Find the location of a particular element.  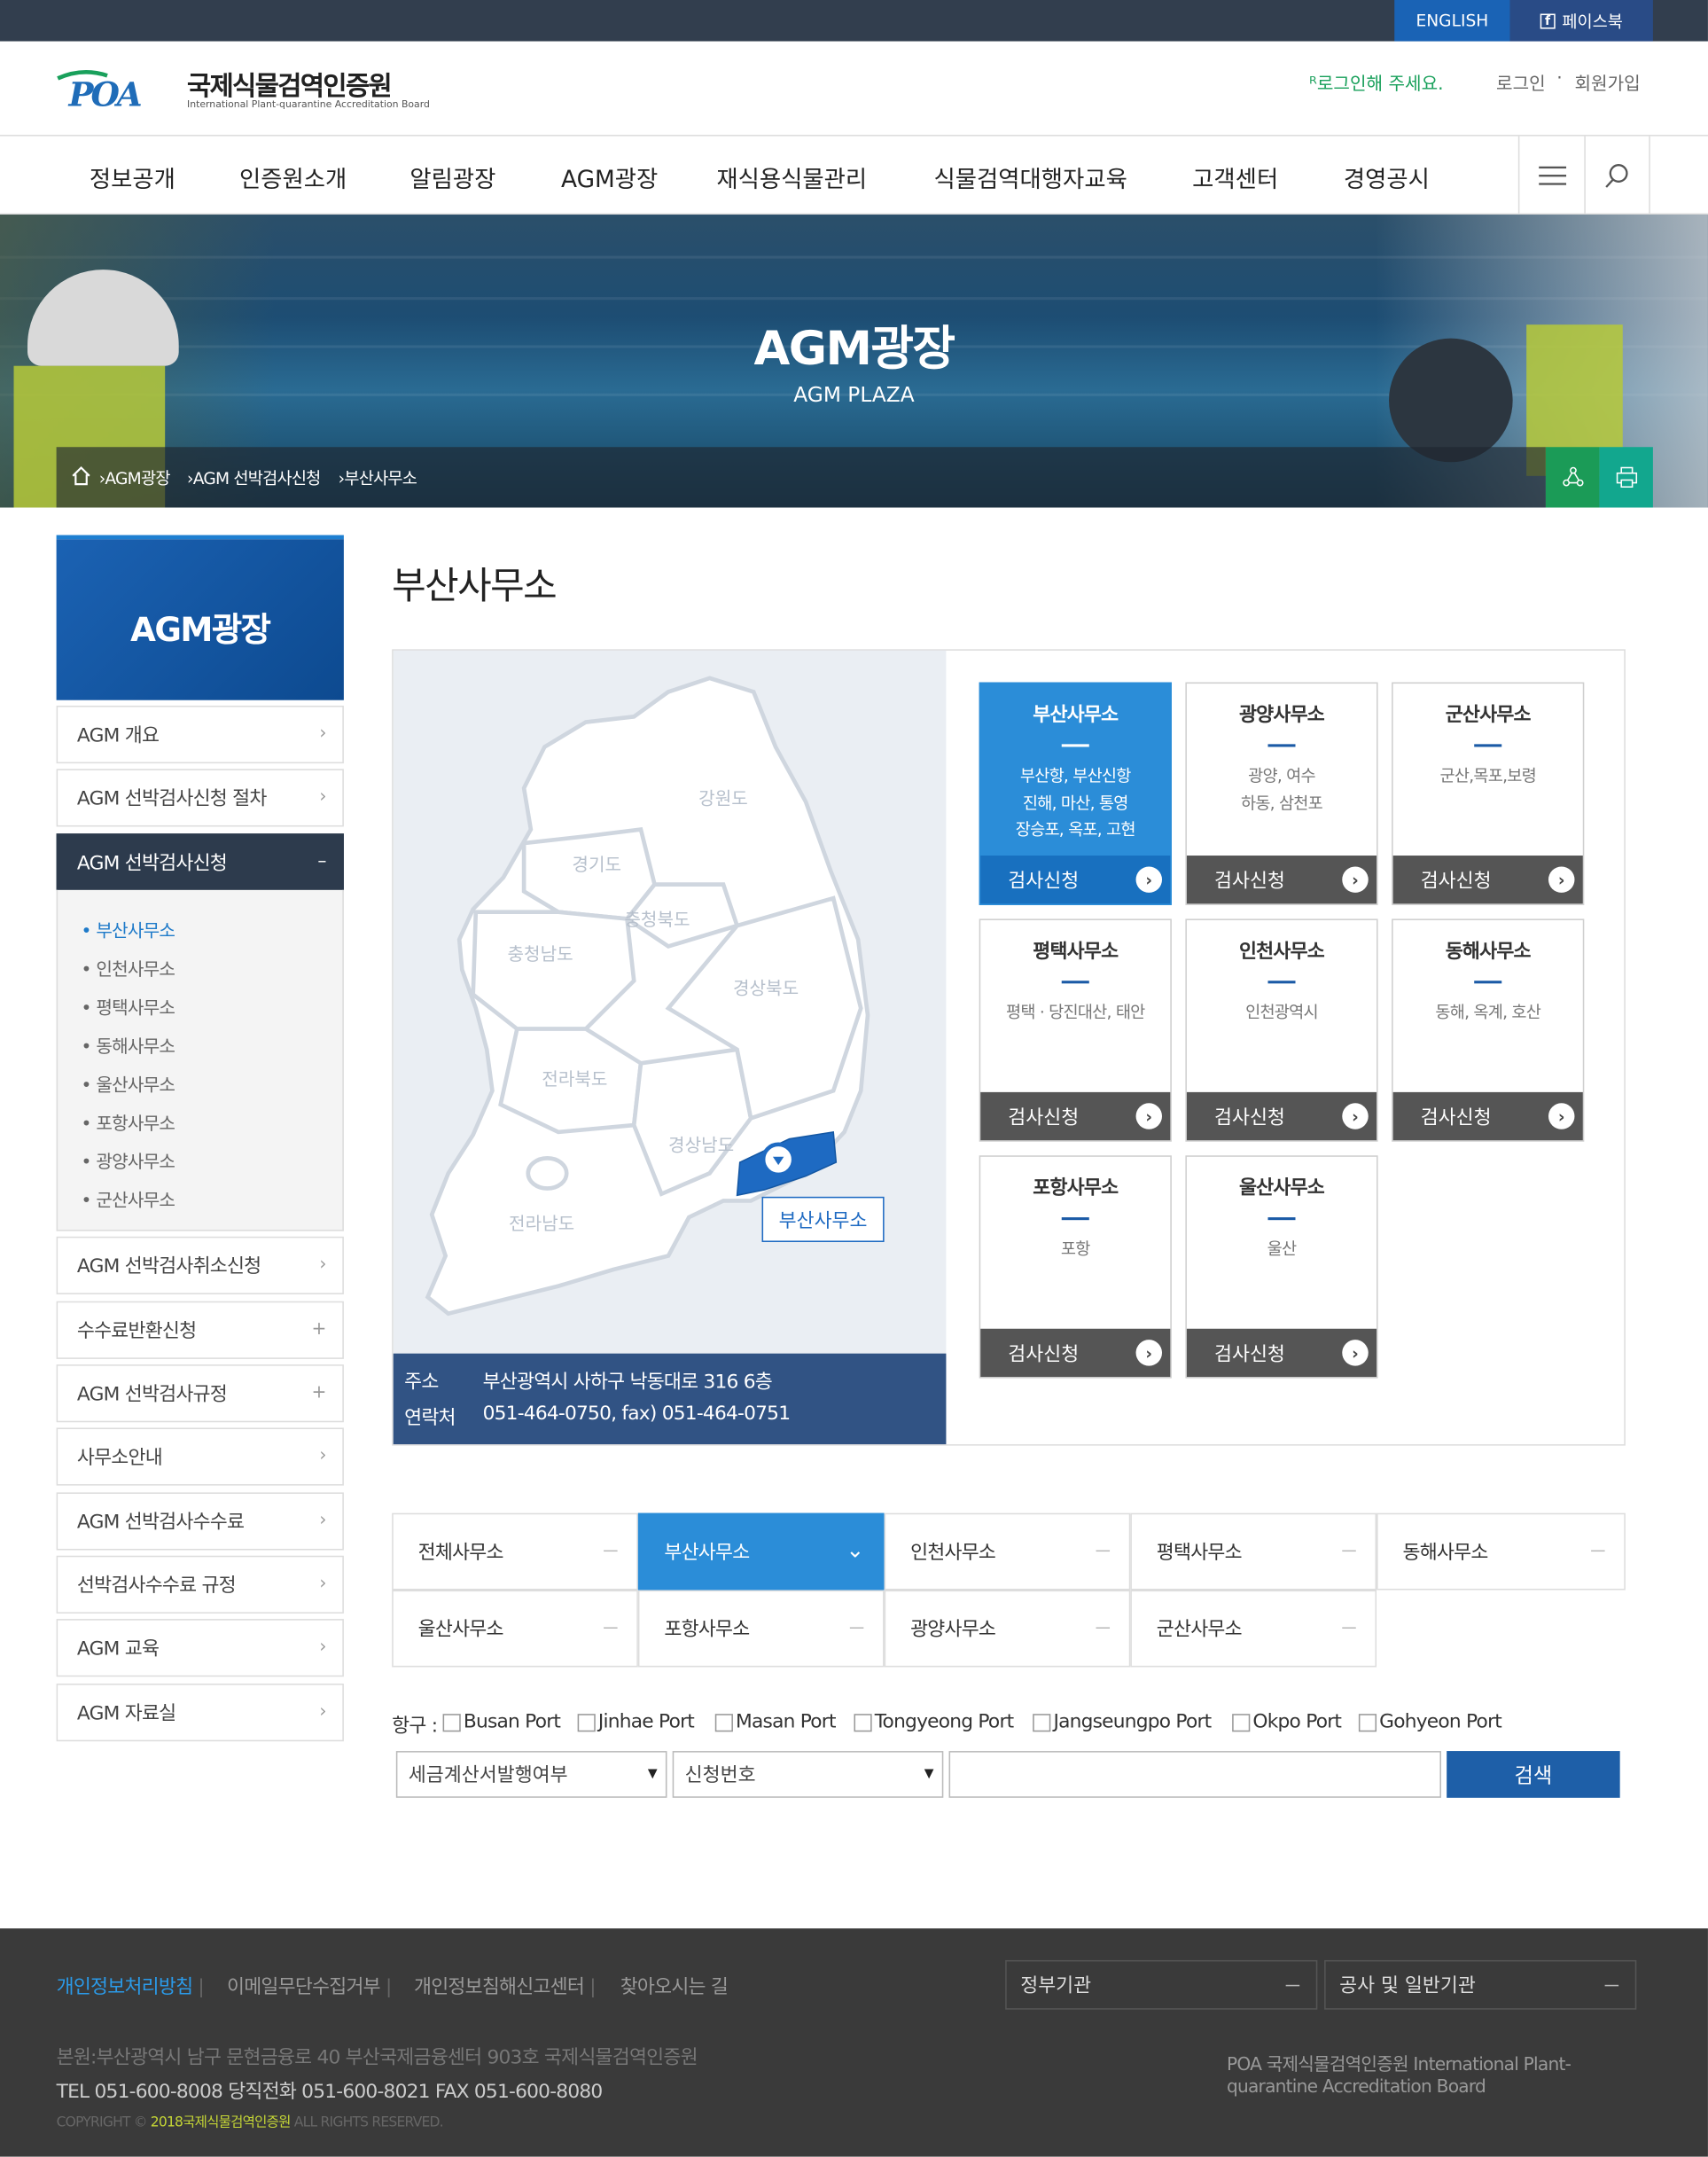

office-card-donghae: 동해사무소 동해, 옥계, 호산 검사신청 › is located at coordinates (1489, 1030).